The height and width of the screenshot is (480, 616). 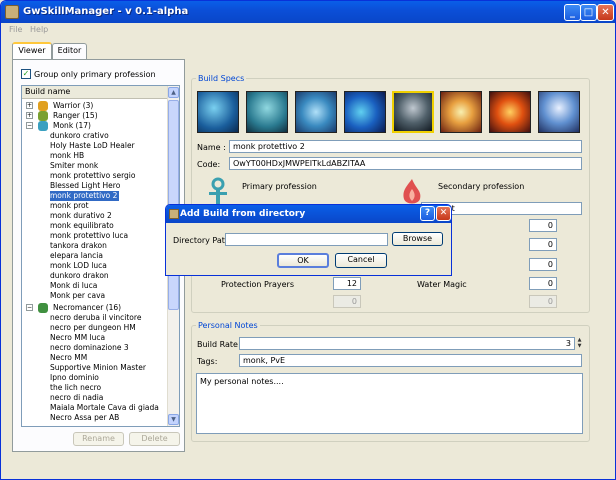 I want to click on menu-help: Help, so click(x=39, y=29).